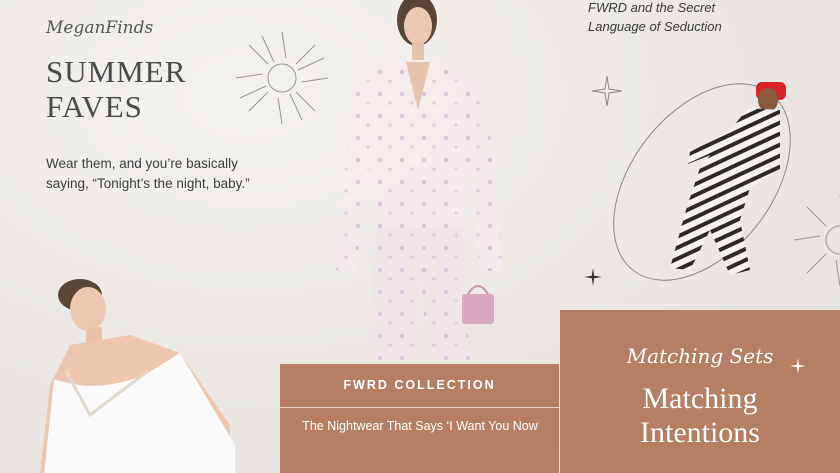 Image resolution: width=840 pixels, height=473 pixels. What do you see at coordinates (700, 432) in the screenshot?
I see `matching-title-line-2: Intentions` at bounding box center [700, 432].